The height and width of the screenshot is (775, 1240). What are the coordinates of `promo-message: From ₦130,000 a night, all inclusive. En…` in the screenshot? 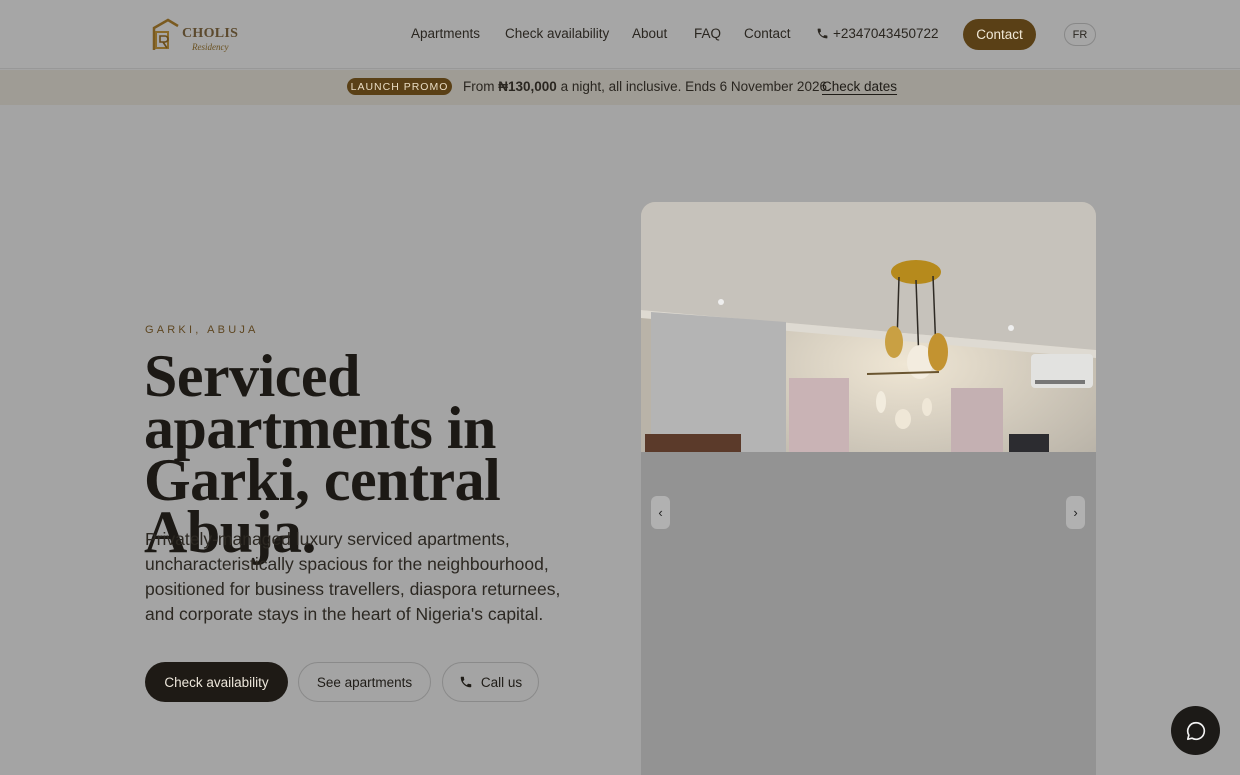 It's located at (647, 86).